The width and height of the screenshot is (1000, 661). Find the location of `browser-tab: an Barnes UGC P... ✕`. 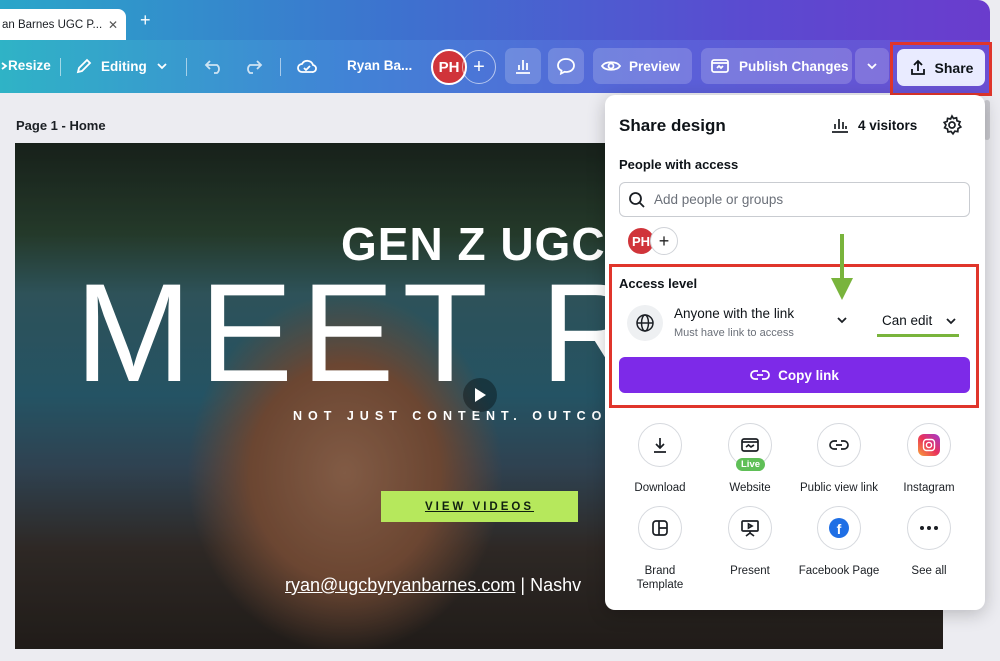

browser-tab: an Barnes UGC P... ✕ is located at coordinates (63, 24).